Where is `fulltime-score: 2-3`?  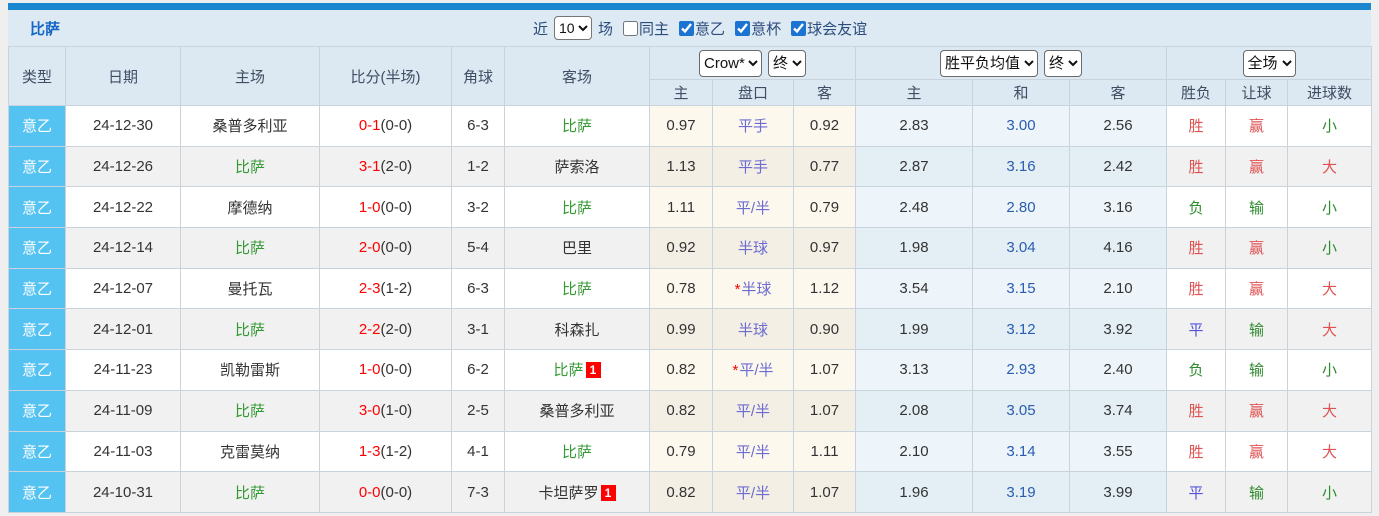 fulltime-score: 2-3 is located at coordinates (369, 289).